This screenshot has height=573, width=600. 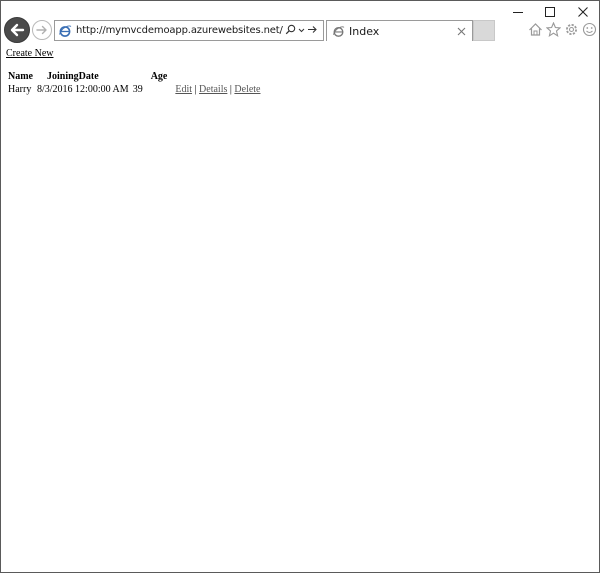 I want to click on gear-icon, so click(x=571, y=29).